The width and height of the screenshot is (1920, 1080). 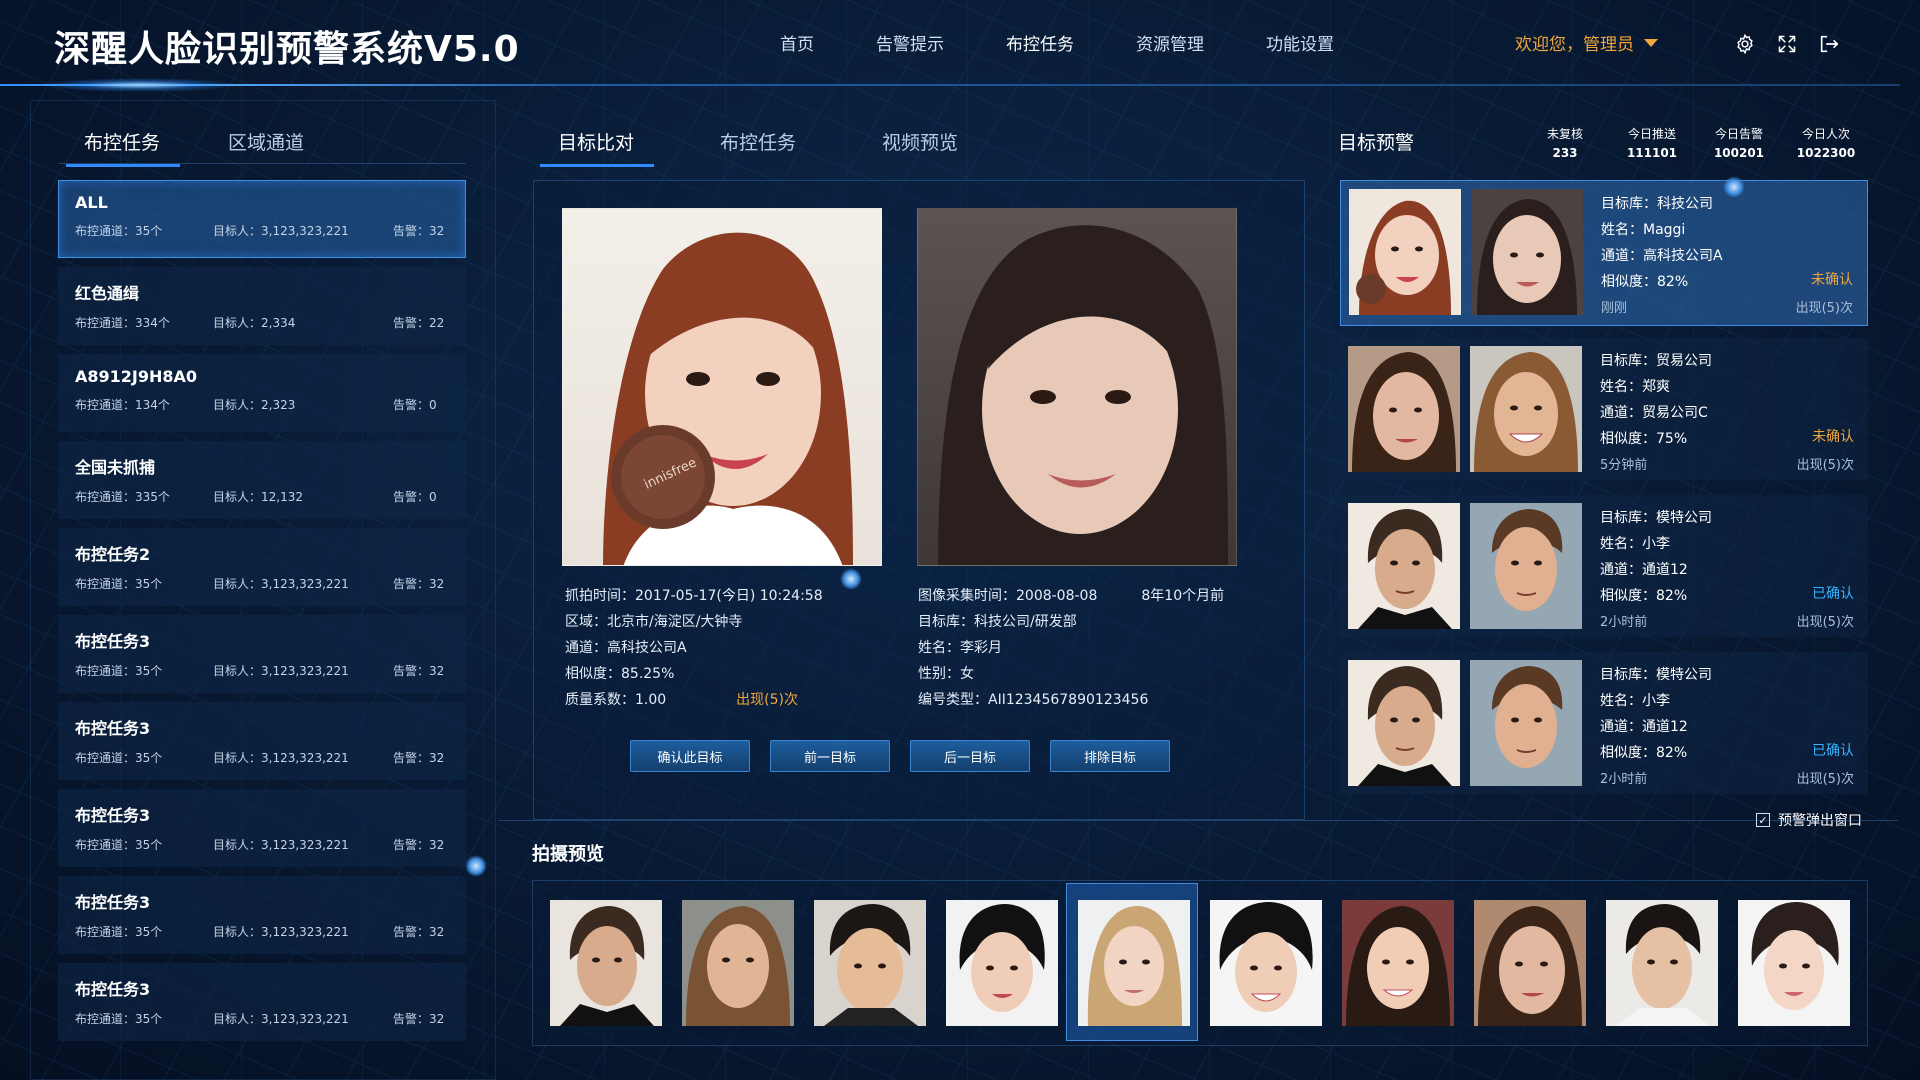 What do you see at coordinates (920, 147) in the screenshot?
I see `tab-video: 视频预览` at bounding box center [920, 147].